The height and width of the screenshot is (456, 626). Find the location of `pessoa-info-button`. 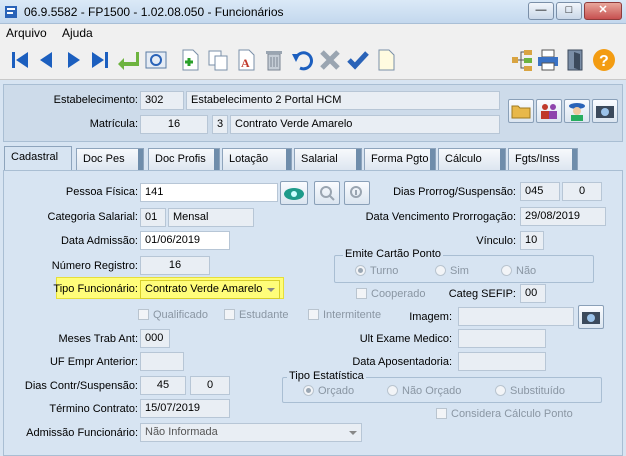

pessoa-info-button is located at coordinates (357, 193).